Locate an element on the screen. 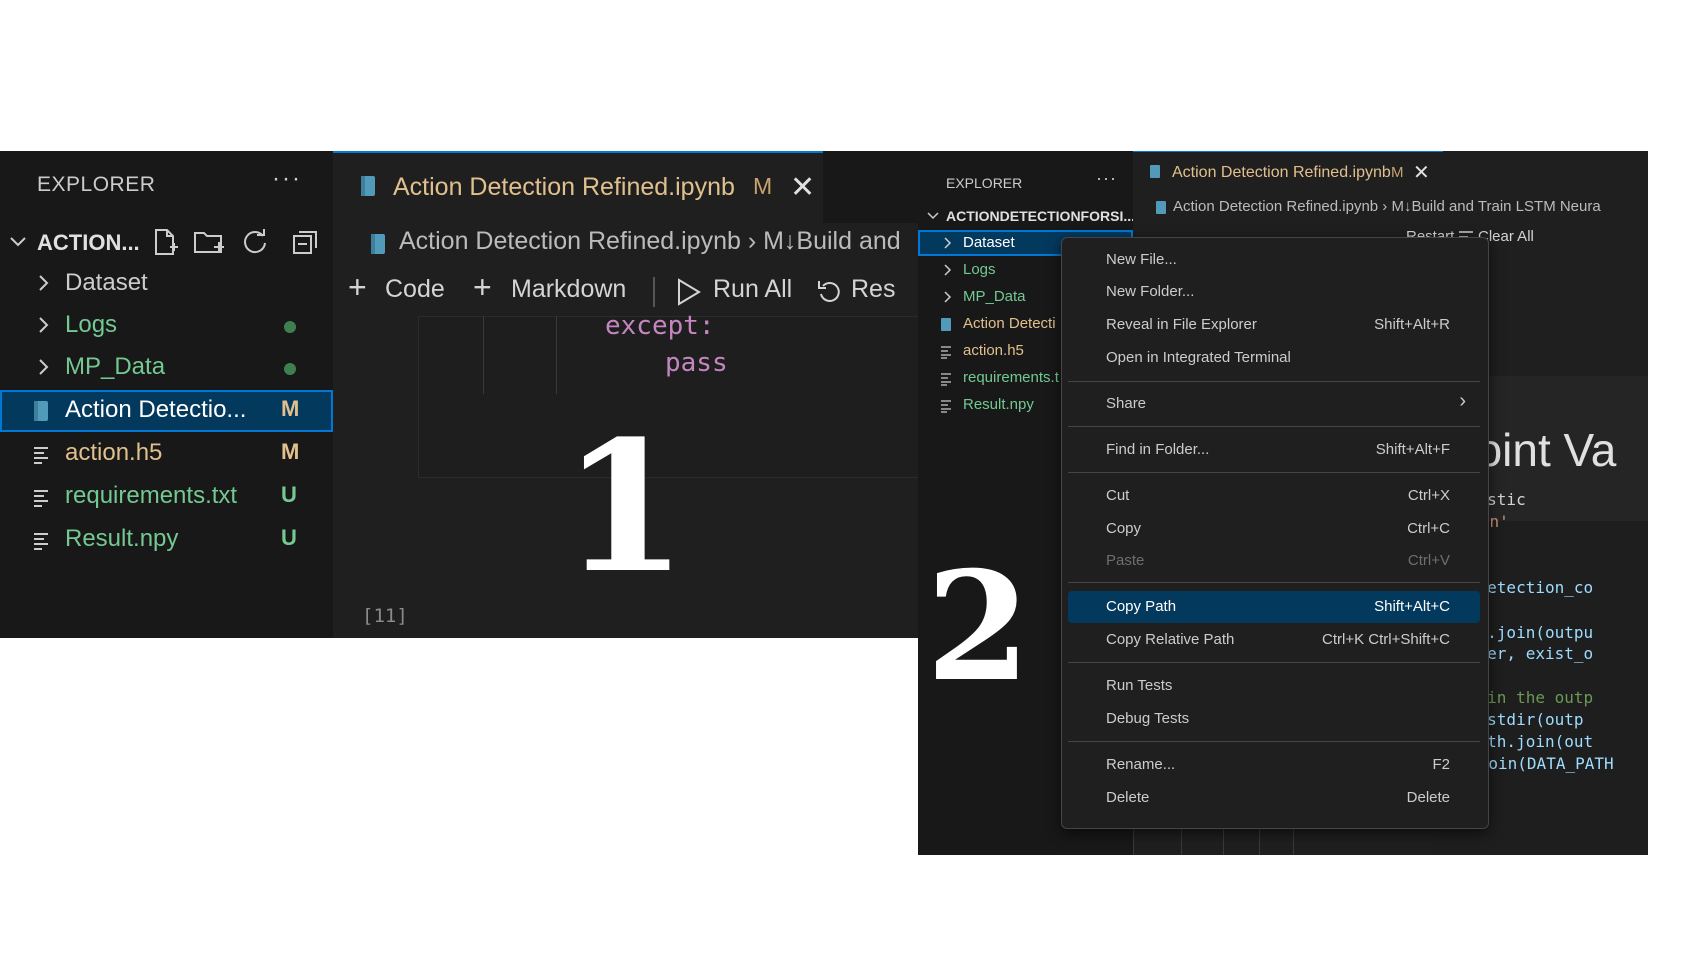 This screenshot has width=1699, height=968. tree-item-label: Result.npy is located at coordinates (998, 404).